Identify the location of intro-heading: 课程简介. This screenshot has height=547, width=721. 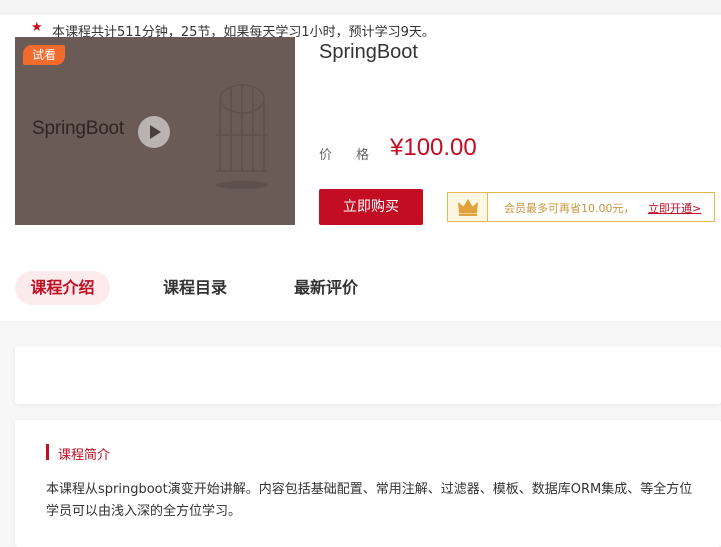
(84, 455).